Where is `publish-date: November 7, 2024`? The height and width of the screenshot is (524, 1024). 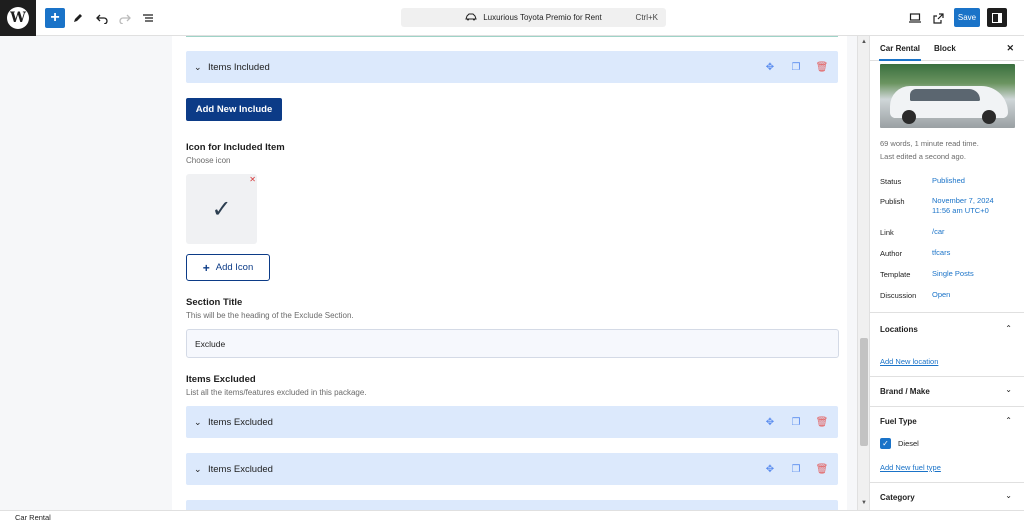 publish-date: November 7, 2024 is located at coordinates (963, 201).